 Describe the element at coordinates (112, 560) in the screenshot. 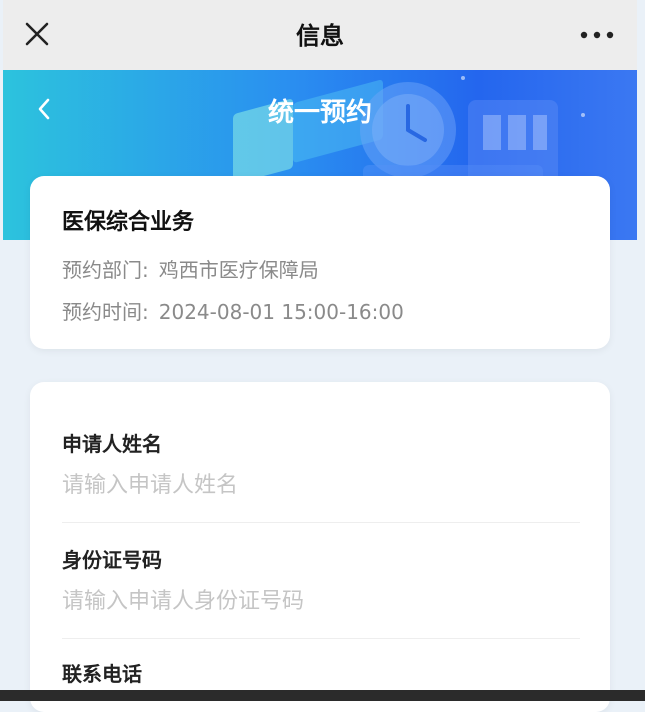

I see `id-number-label: 身份证号码` at that location.